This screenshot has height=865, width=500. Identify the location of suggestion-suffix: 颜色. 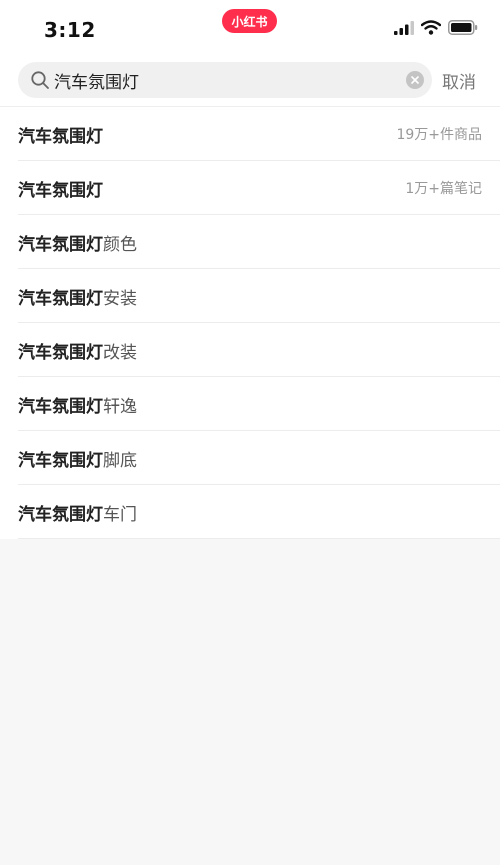
(120, 244).